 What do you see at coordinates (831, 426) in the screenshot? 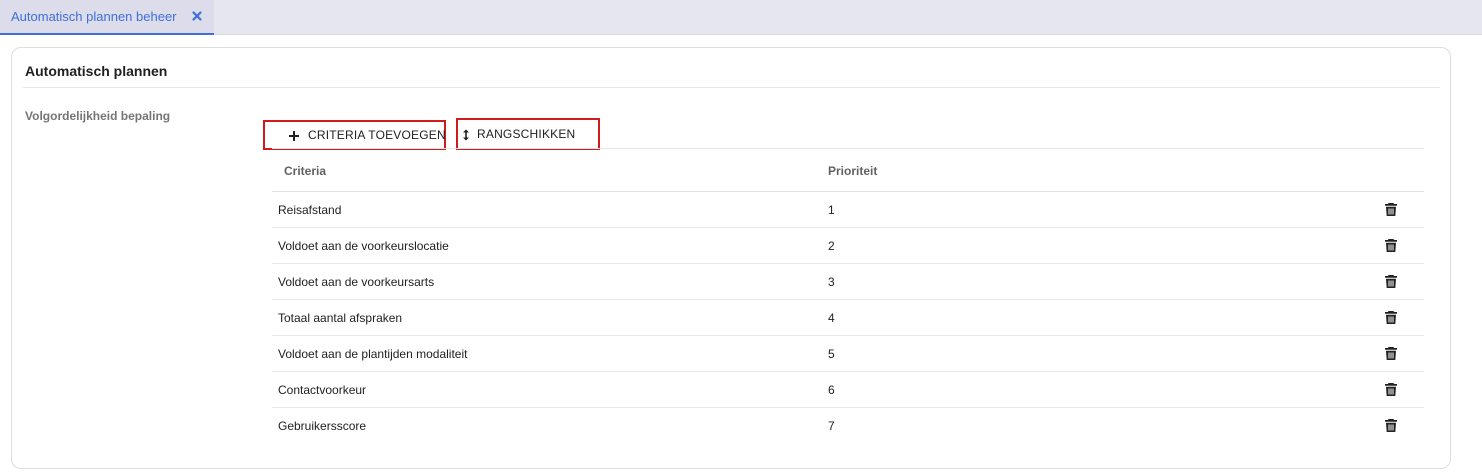
I see `priority-cell: 7` at bounding box center [831, 426].